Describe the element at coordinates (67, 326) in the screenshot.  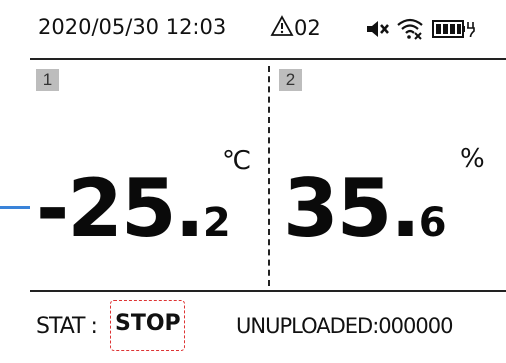
I see `stat-label: STAT :` at that location.